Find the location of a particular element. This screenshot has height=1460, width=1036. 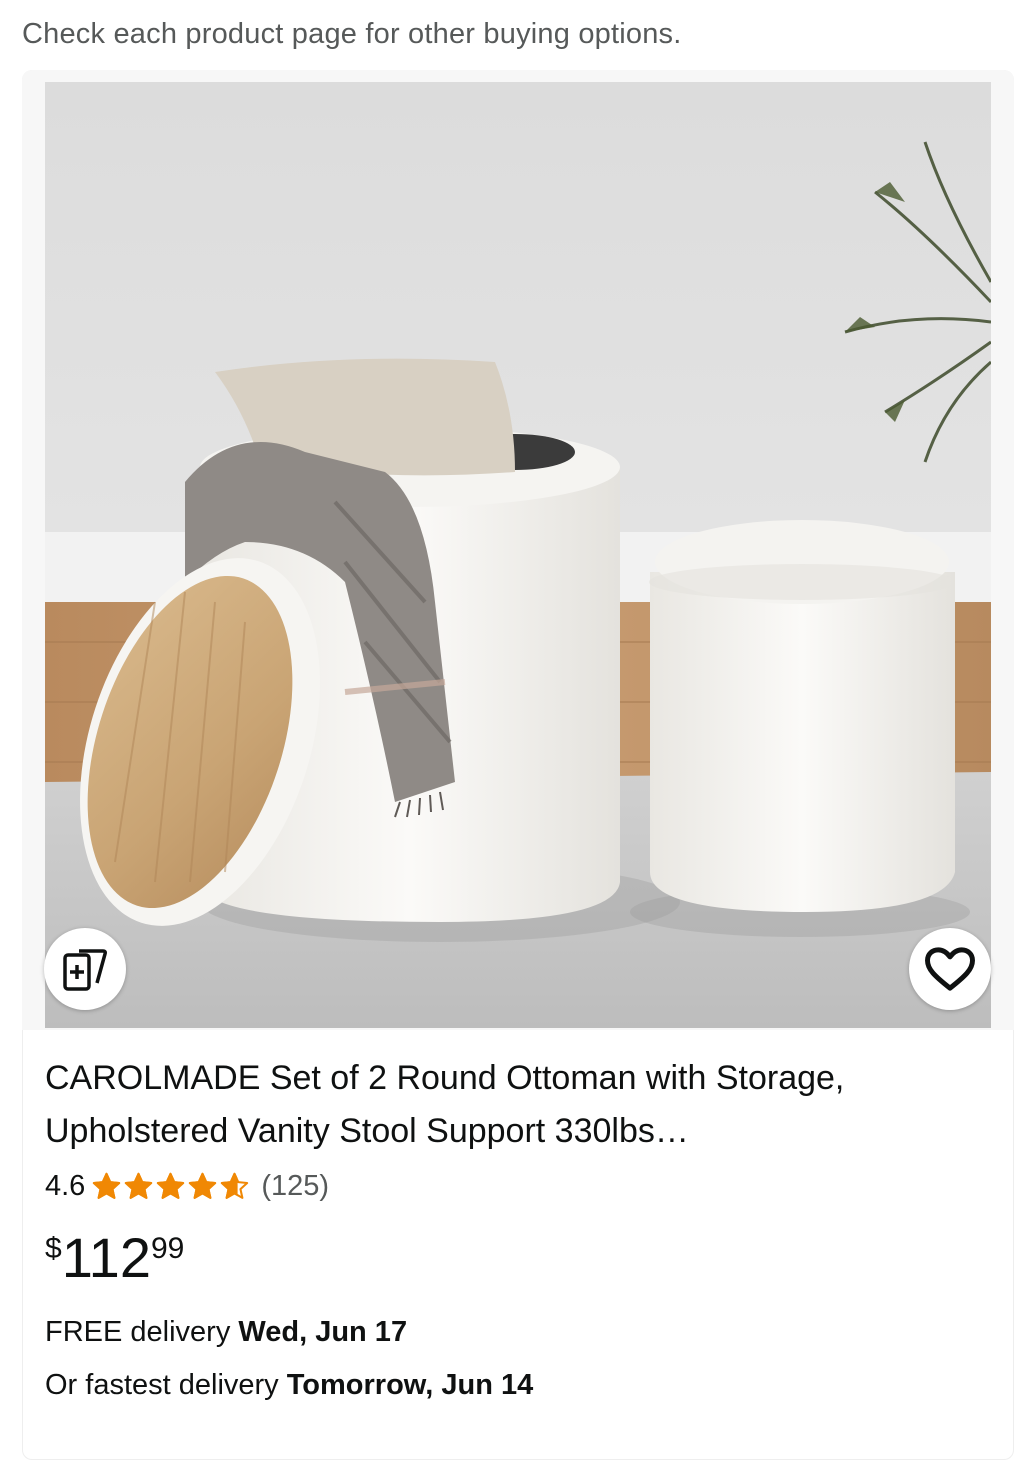

fastest-delivery-line: Or fastest delivery Tomorrow, Jun 14 is located at coordinates (289, 1385).